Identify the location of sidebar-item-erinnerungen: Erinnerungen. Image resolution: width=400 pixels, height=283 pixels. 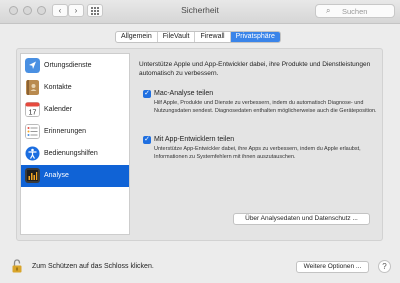
(75, 132).